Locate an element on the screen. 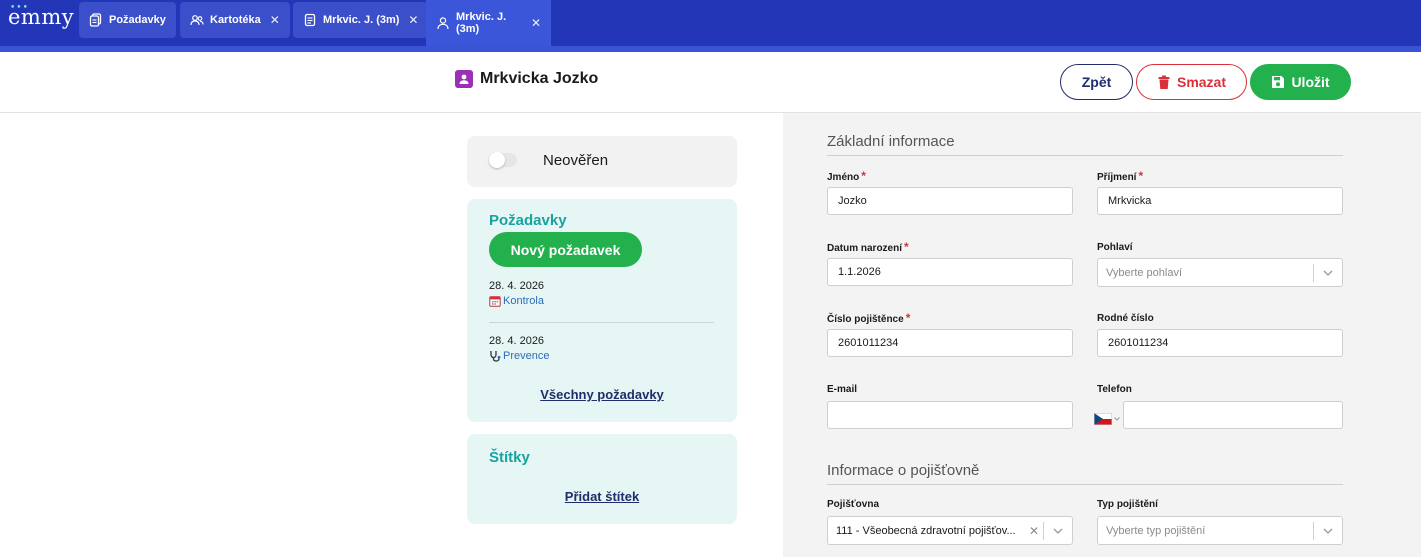  verification-toggle is located at coordinates (503, 160).